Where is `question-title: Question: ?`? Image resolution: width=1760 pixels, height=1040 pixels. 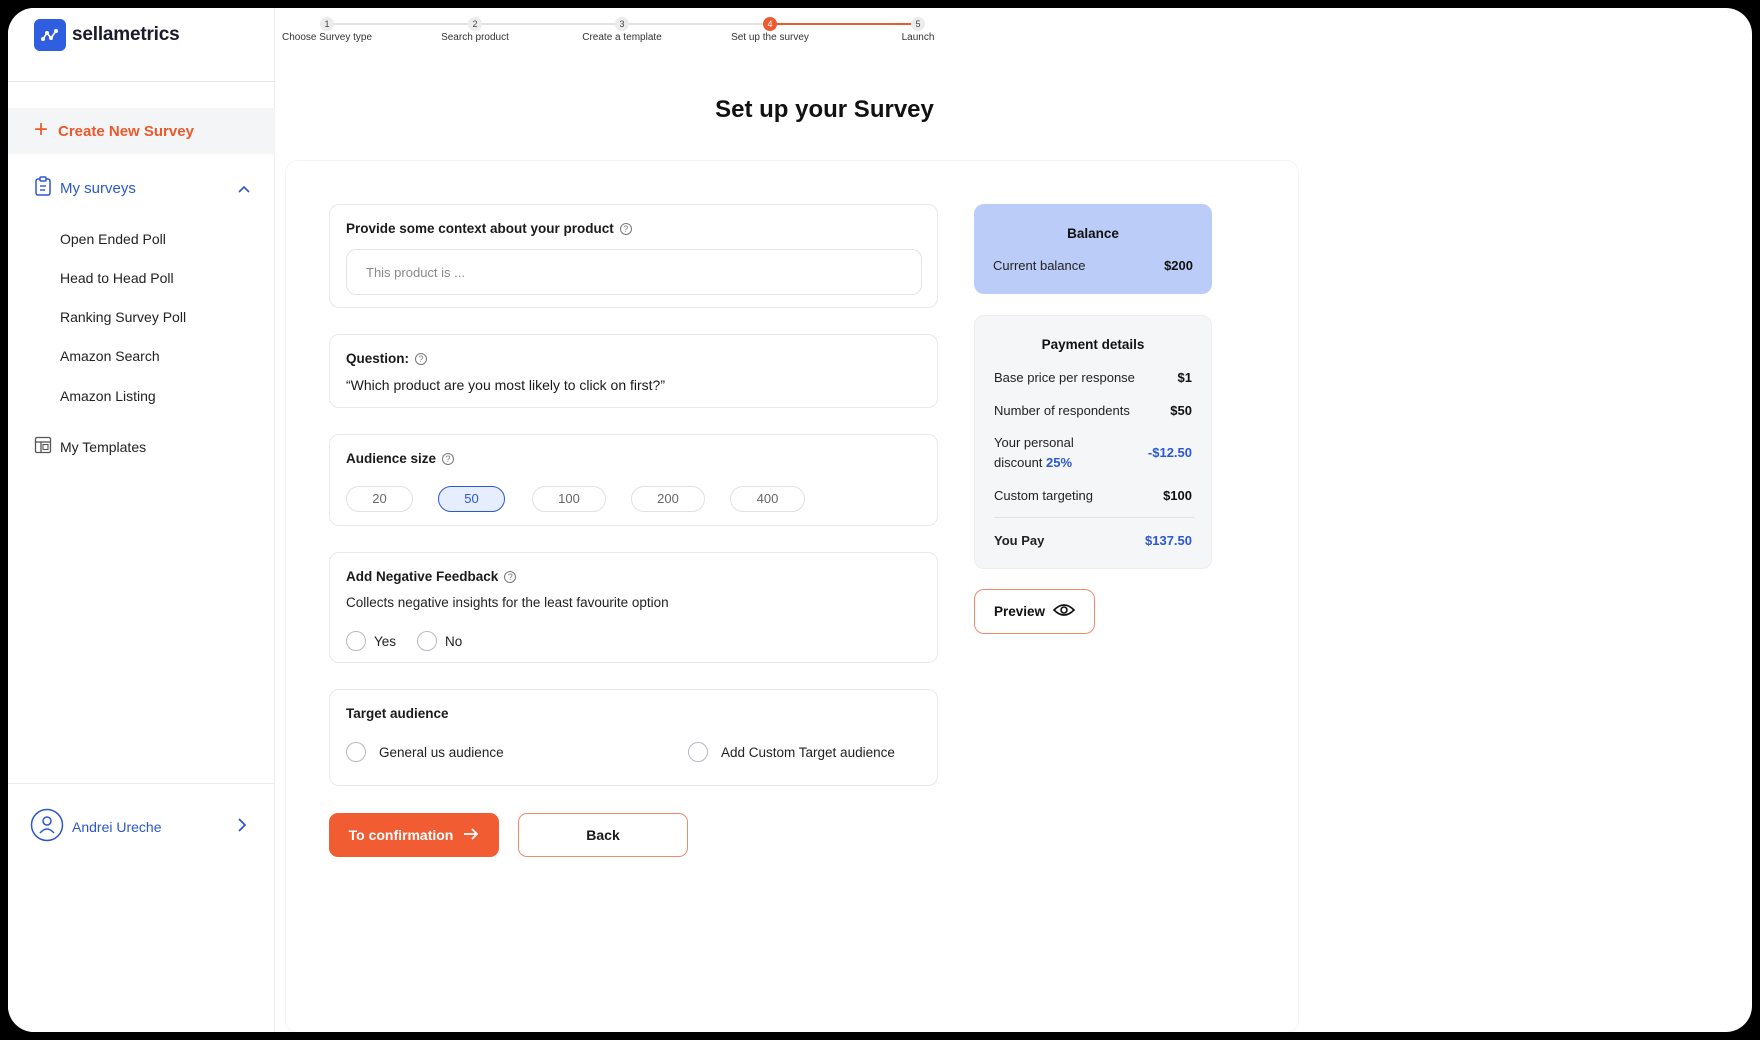
question-title: Question: ? is located at coordinates (386, 358).